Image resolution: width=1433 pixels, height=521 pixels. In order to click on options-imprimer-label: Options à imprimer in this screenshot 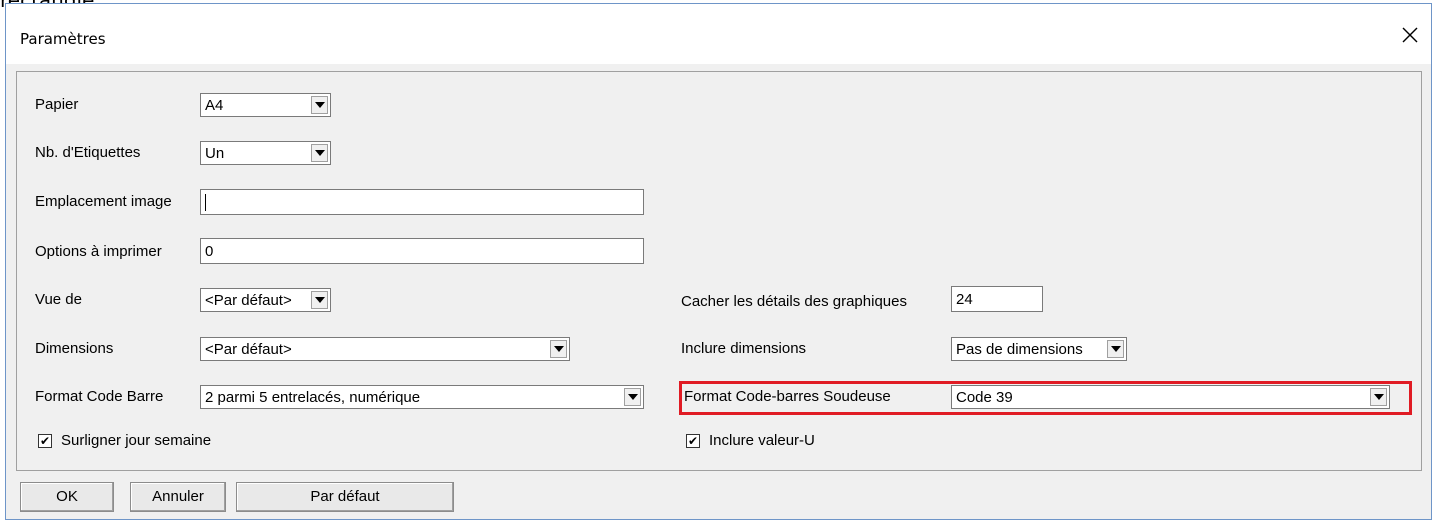, I will do `click(98, 251)`.